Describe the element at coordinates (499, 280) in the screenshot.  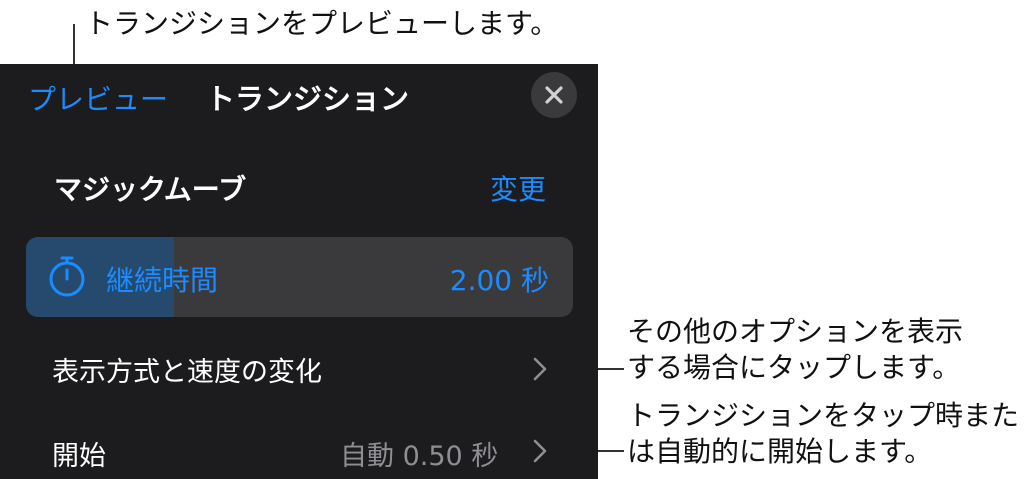
I see `duration-value: 2.00 秒` at that location.